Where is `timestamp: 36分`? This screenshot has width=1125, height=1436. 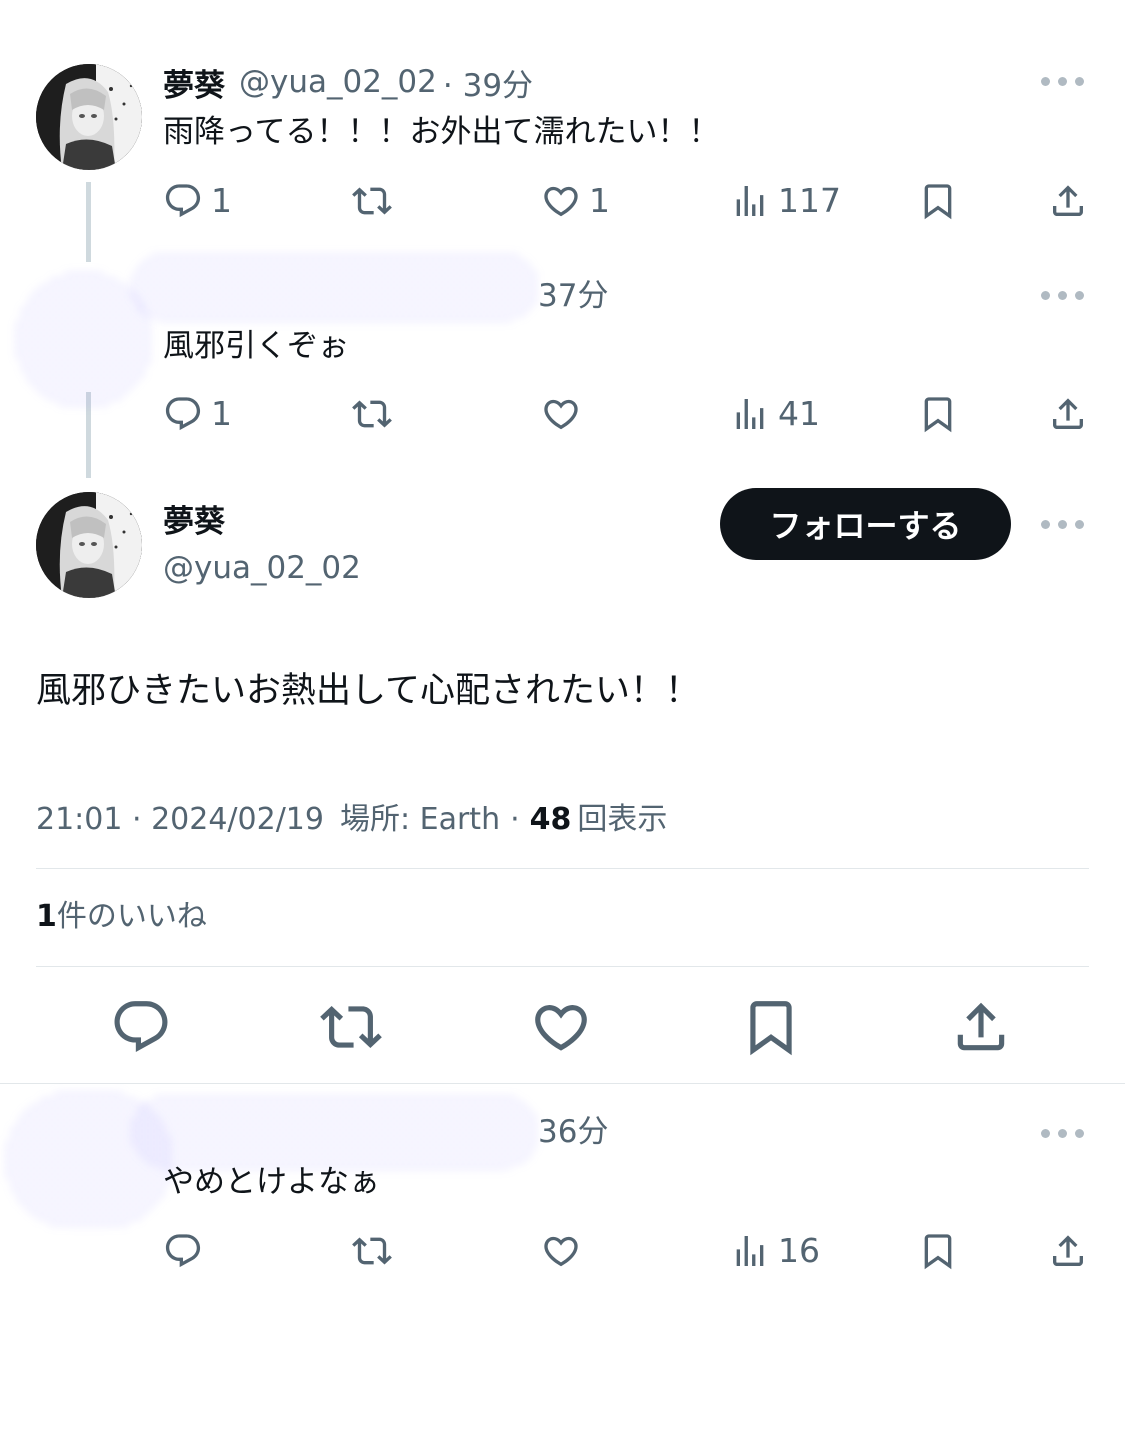 timestamp: 36分 is located at coordinates (573, 1132).